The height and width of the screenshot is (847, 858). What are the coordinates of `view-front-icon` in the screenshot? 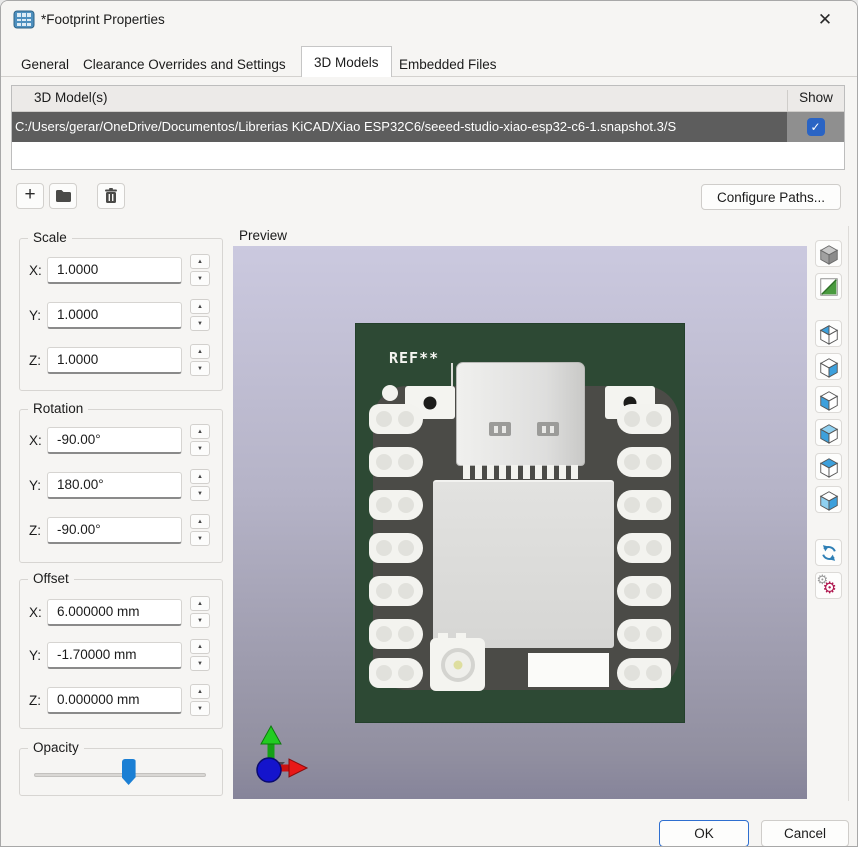 It's located at (828, 433).